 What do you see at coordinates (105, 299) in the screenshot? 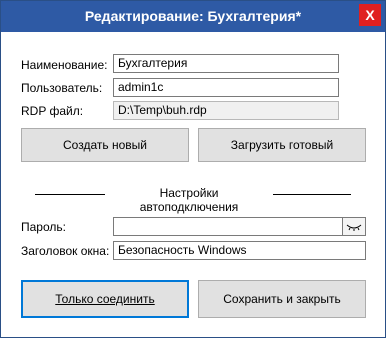
I see `connect-only-button: Только соединить` at bounding box center [105, 299].